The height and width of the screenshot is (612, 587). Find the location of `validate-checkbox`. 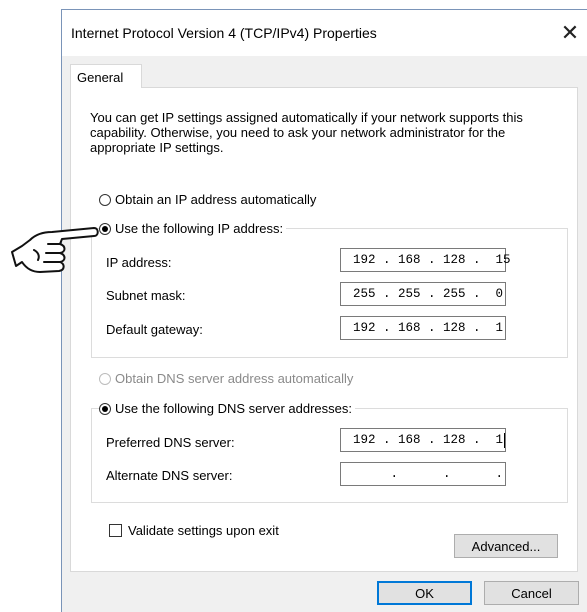

validate-checkbox is located at coordinates (115, 530).